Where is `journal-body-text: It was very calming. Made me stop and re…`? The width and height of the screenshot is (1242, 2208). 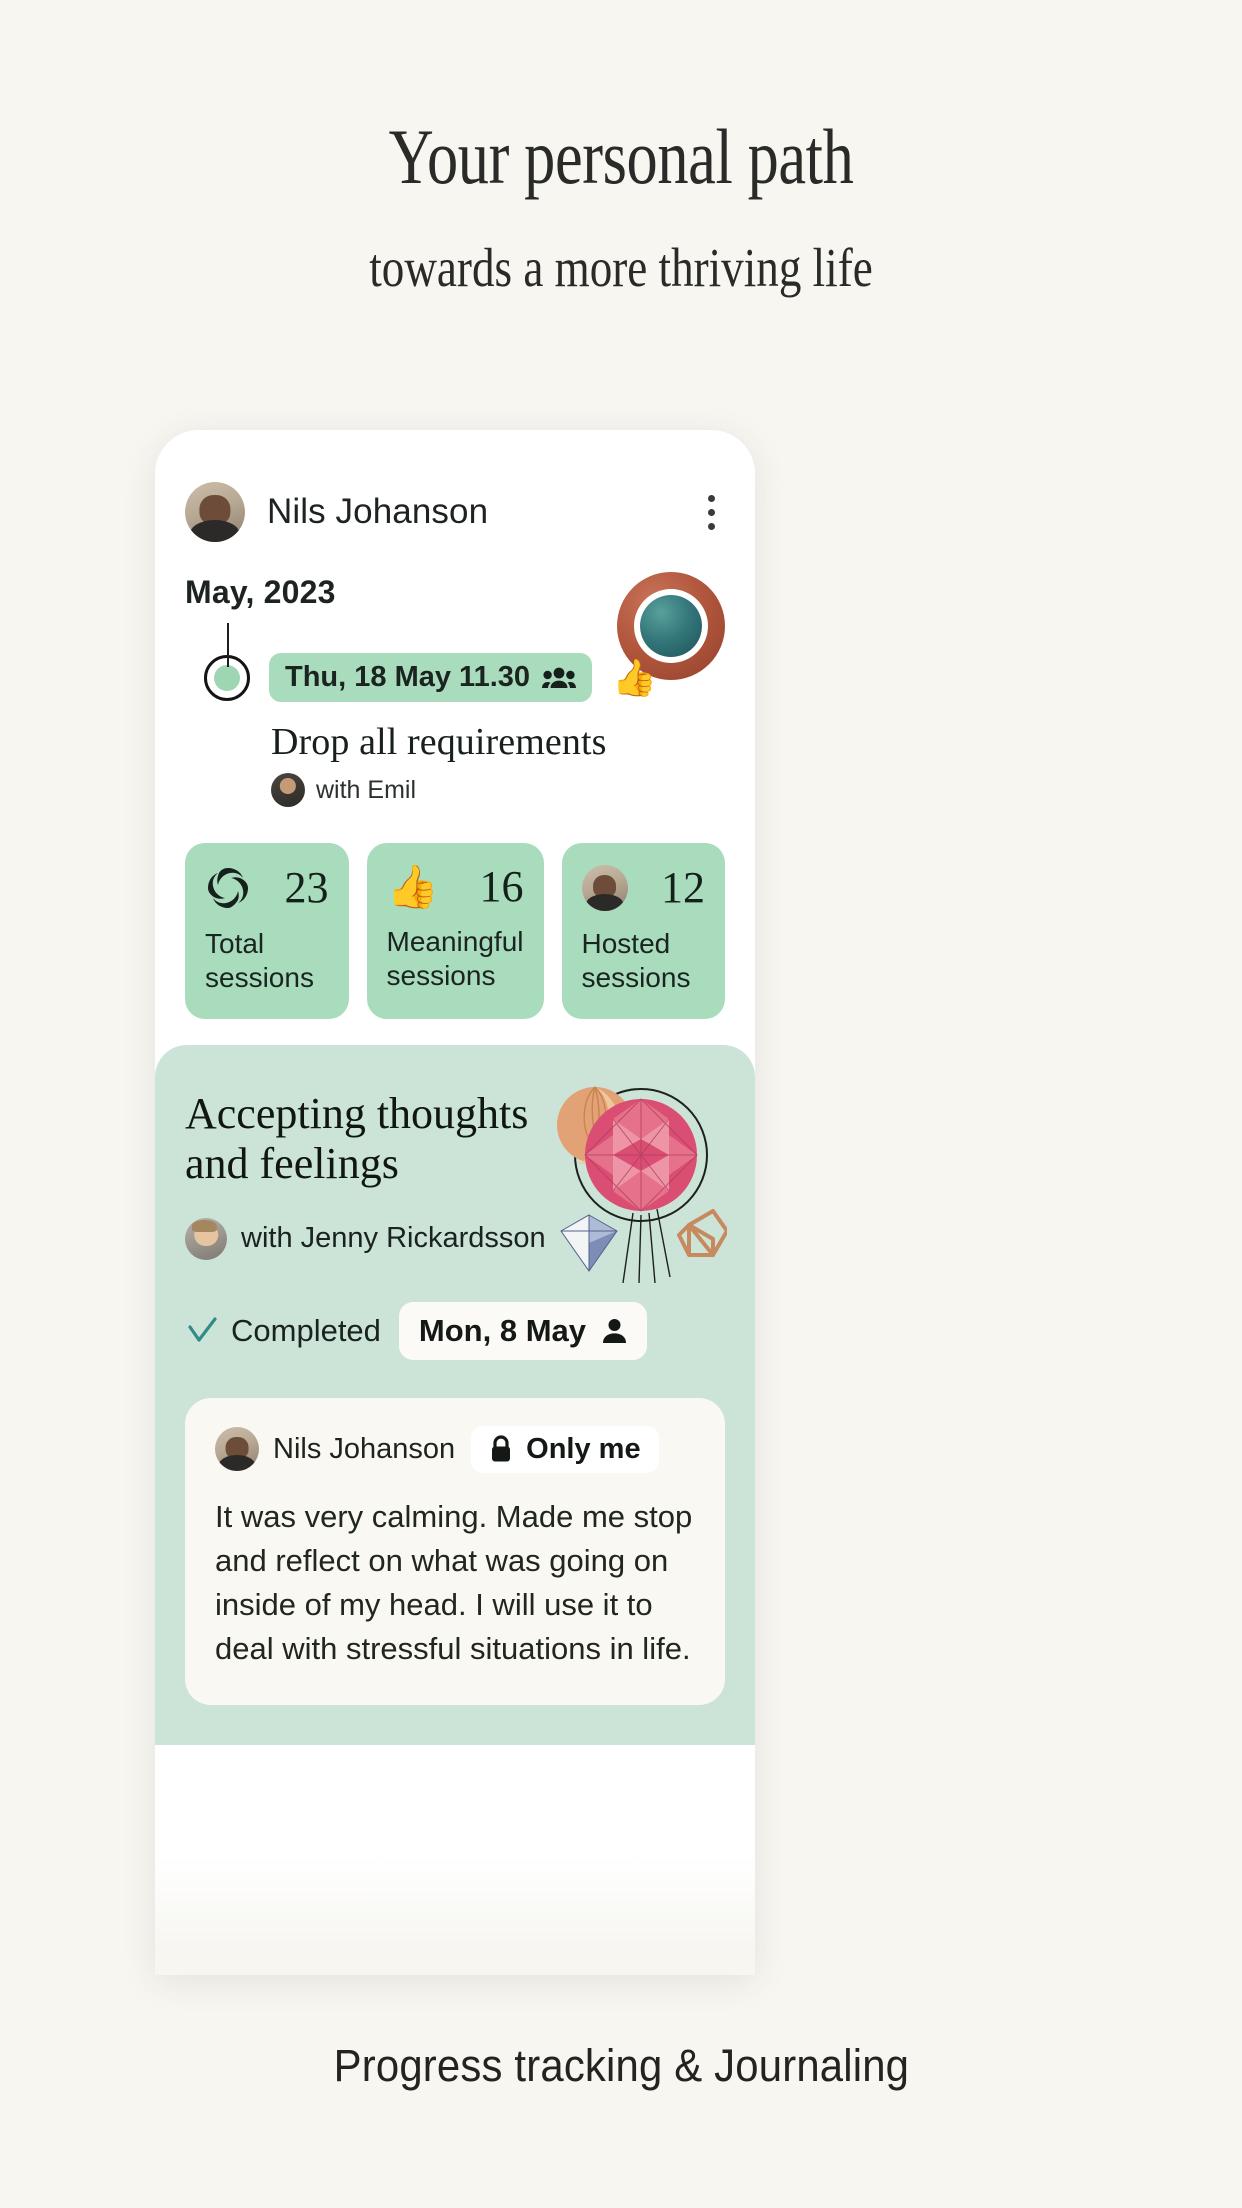 journal-body-text: It was very calming. Made me stop and re… is located at coordinates (454, 1582).